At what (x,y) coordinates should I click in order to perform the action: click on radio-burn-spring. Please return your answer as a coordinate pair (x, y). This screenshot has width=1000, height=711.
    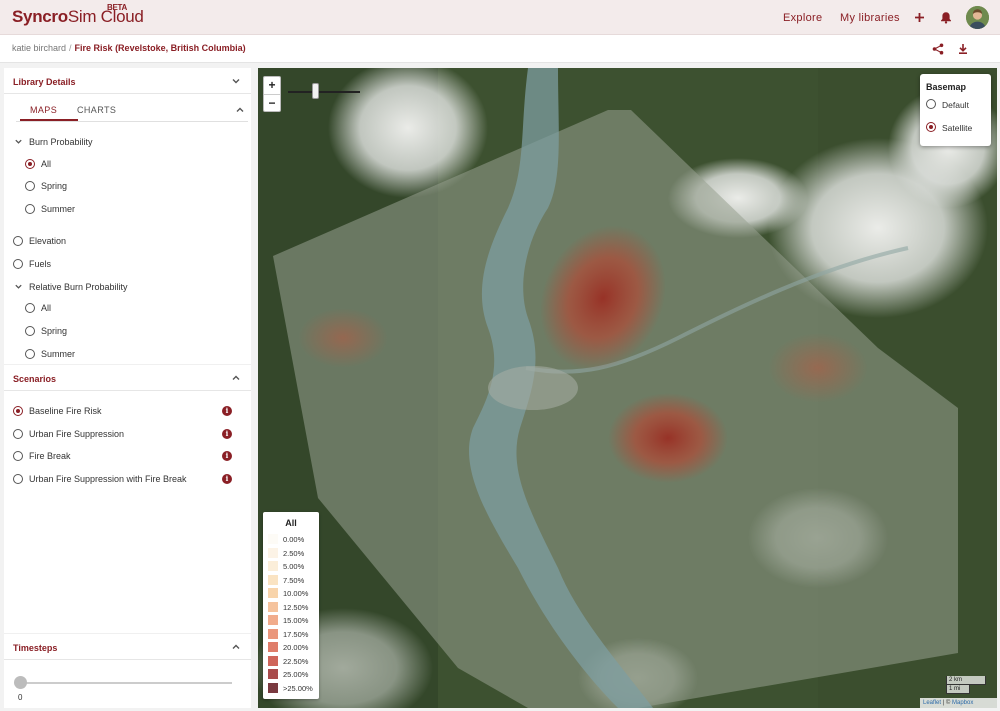
    Looking at the image, I should click on (30, 186).